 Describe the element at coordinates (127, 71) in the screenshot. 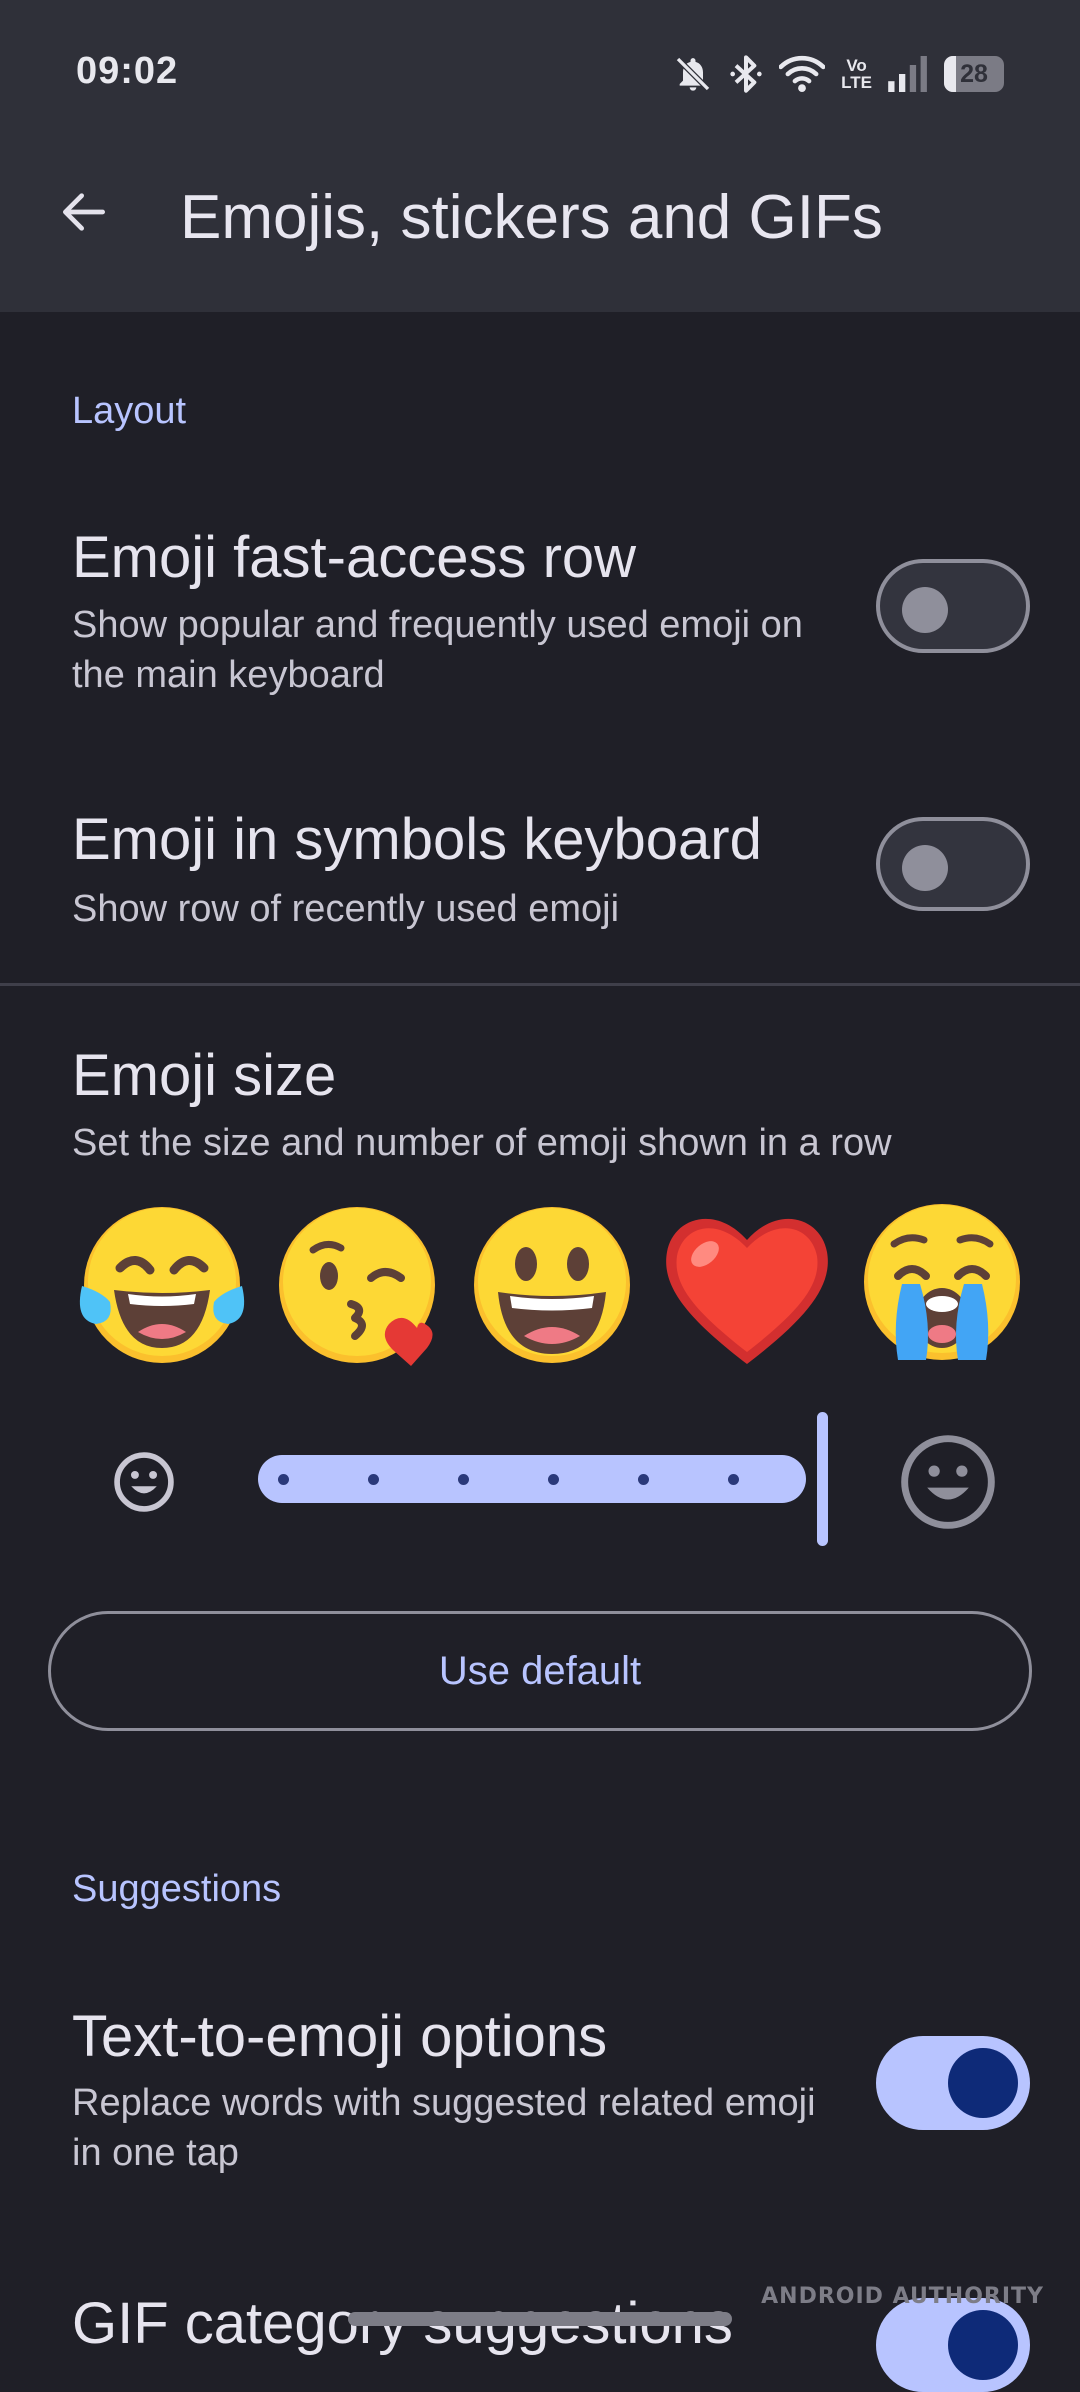

I see `status-time: 09:02` at that location.